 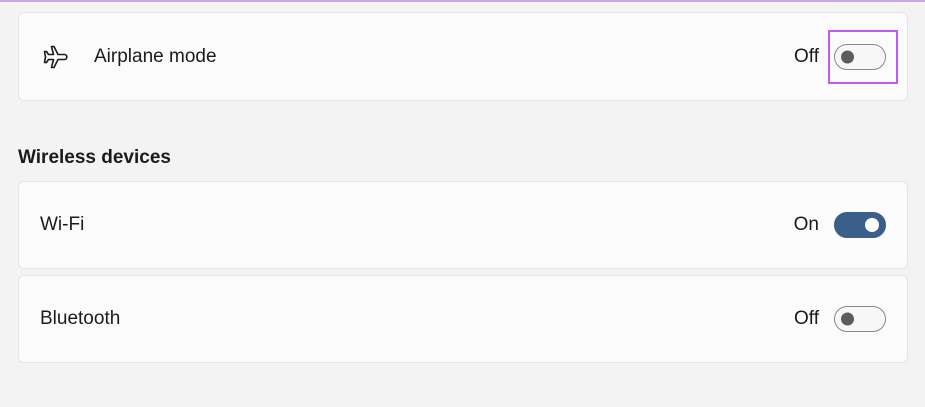 I want to click on bluetooth-label: Bluetooth, so click(x=80, y=318).